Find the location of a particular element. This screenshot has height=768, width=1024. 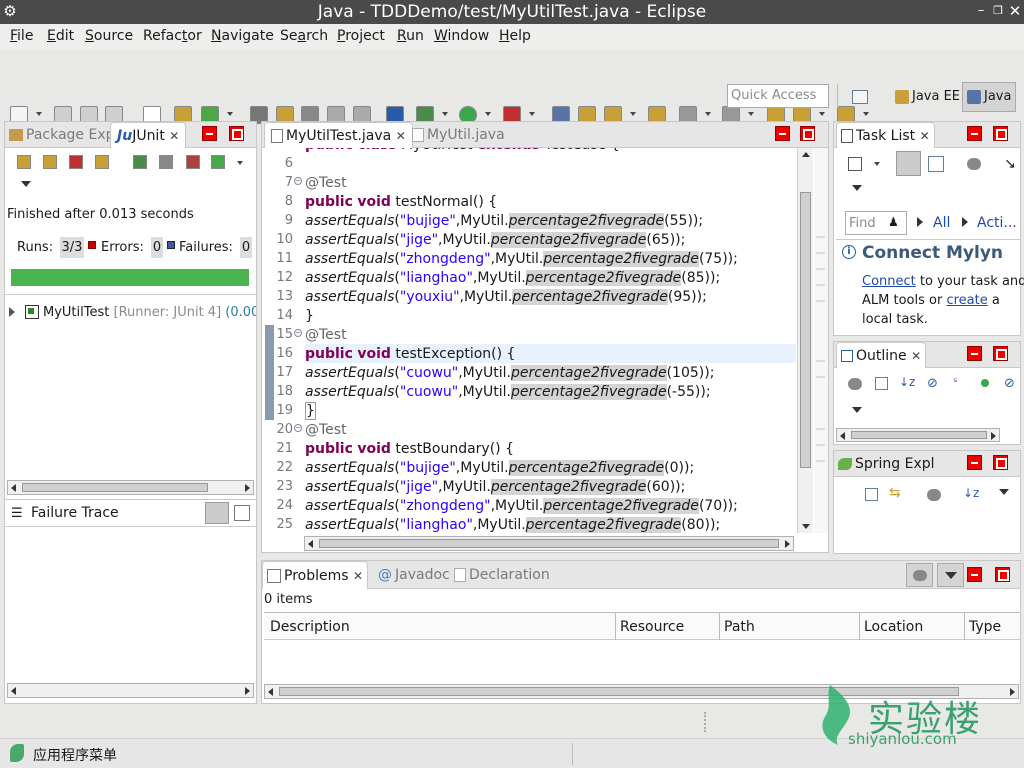

focus-task-button is located at coordinates (919, 575).